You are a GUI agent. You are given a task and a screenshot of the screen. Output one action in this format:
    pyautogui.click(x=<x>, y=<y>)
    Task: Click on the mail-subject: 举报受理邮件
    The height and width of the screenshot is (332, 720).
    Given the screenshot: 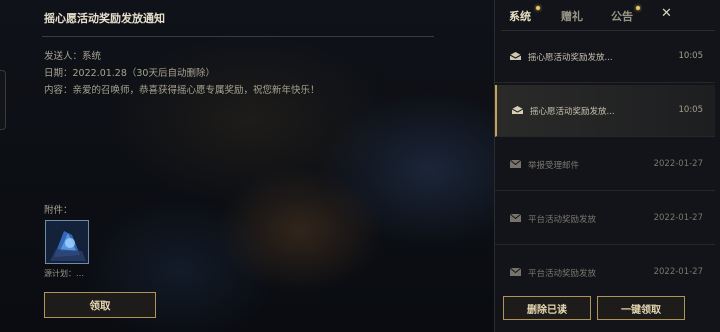 What is the action you would take?
    pyautogui.click(x=554, y=166)
    